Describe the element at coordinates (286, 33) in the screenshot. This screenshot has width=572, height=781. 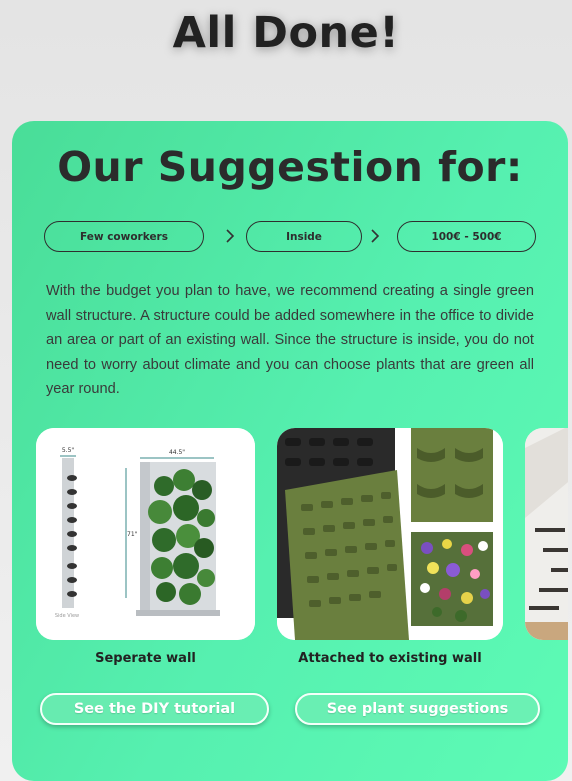
I see `page-title: All Done!` at that location.